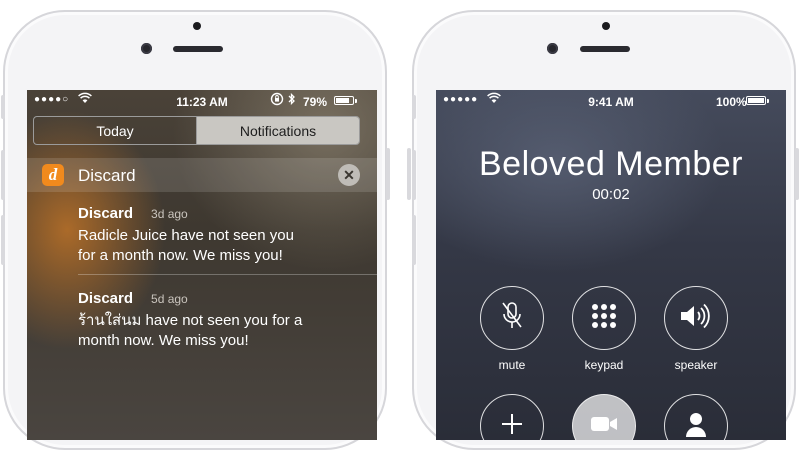 Image resolution: width=800 pixels, height=450 pixels. Describe the element at coordinates (797, 174) in the screenshot. I see `right-phone-right-button` at that location.